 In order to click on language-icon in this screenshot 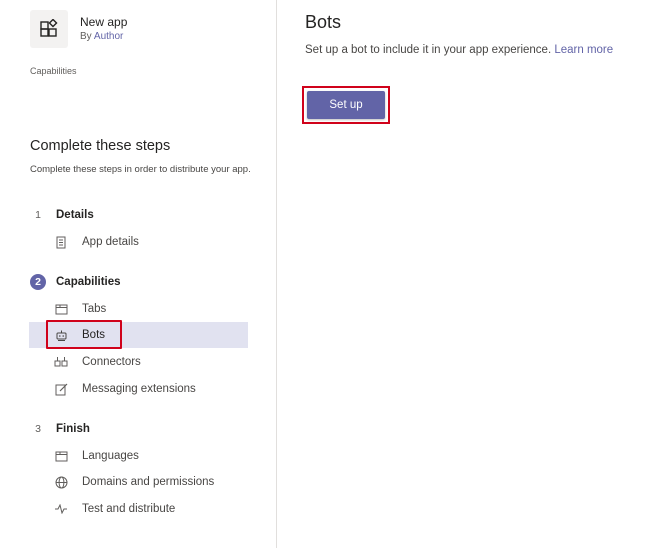, I will do `click(61, 456)`.